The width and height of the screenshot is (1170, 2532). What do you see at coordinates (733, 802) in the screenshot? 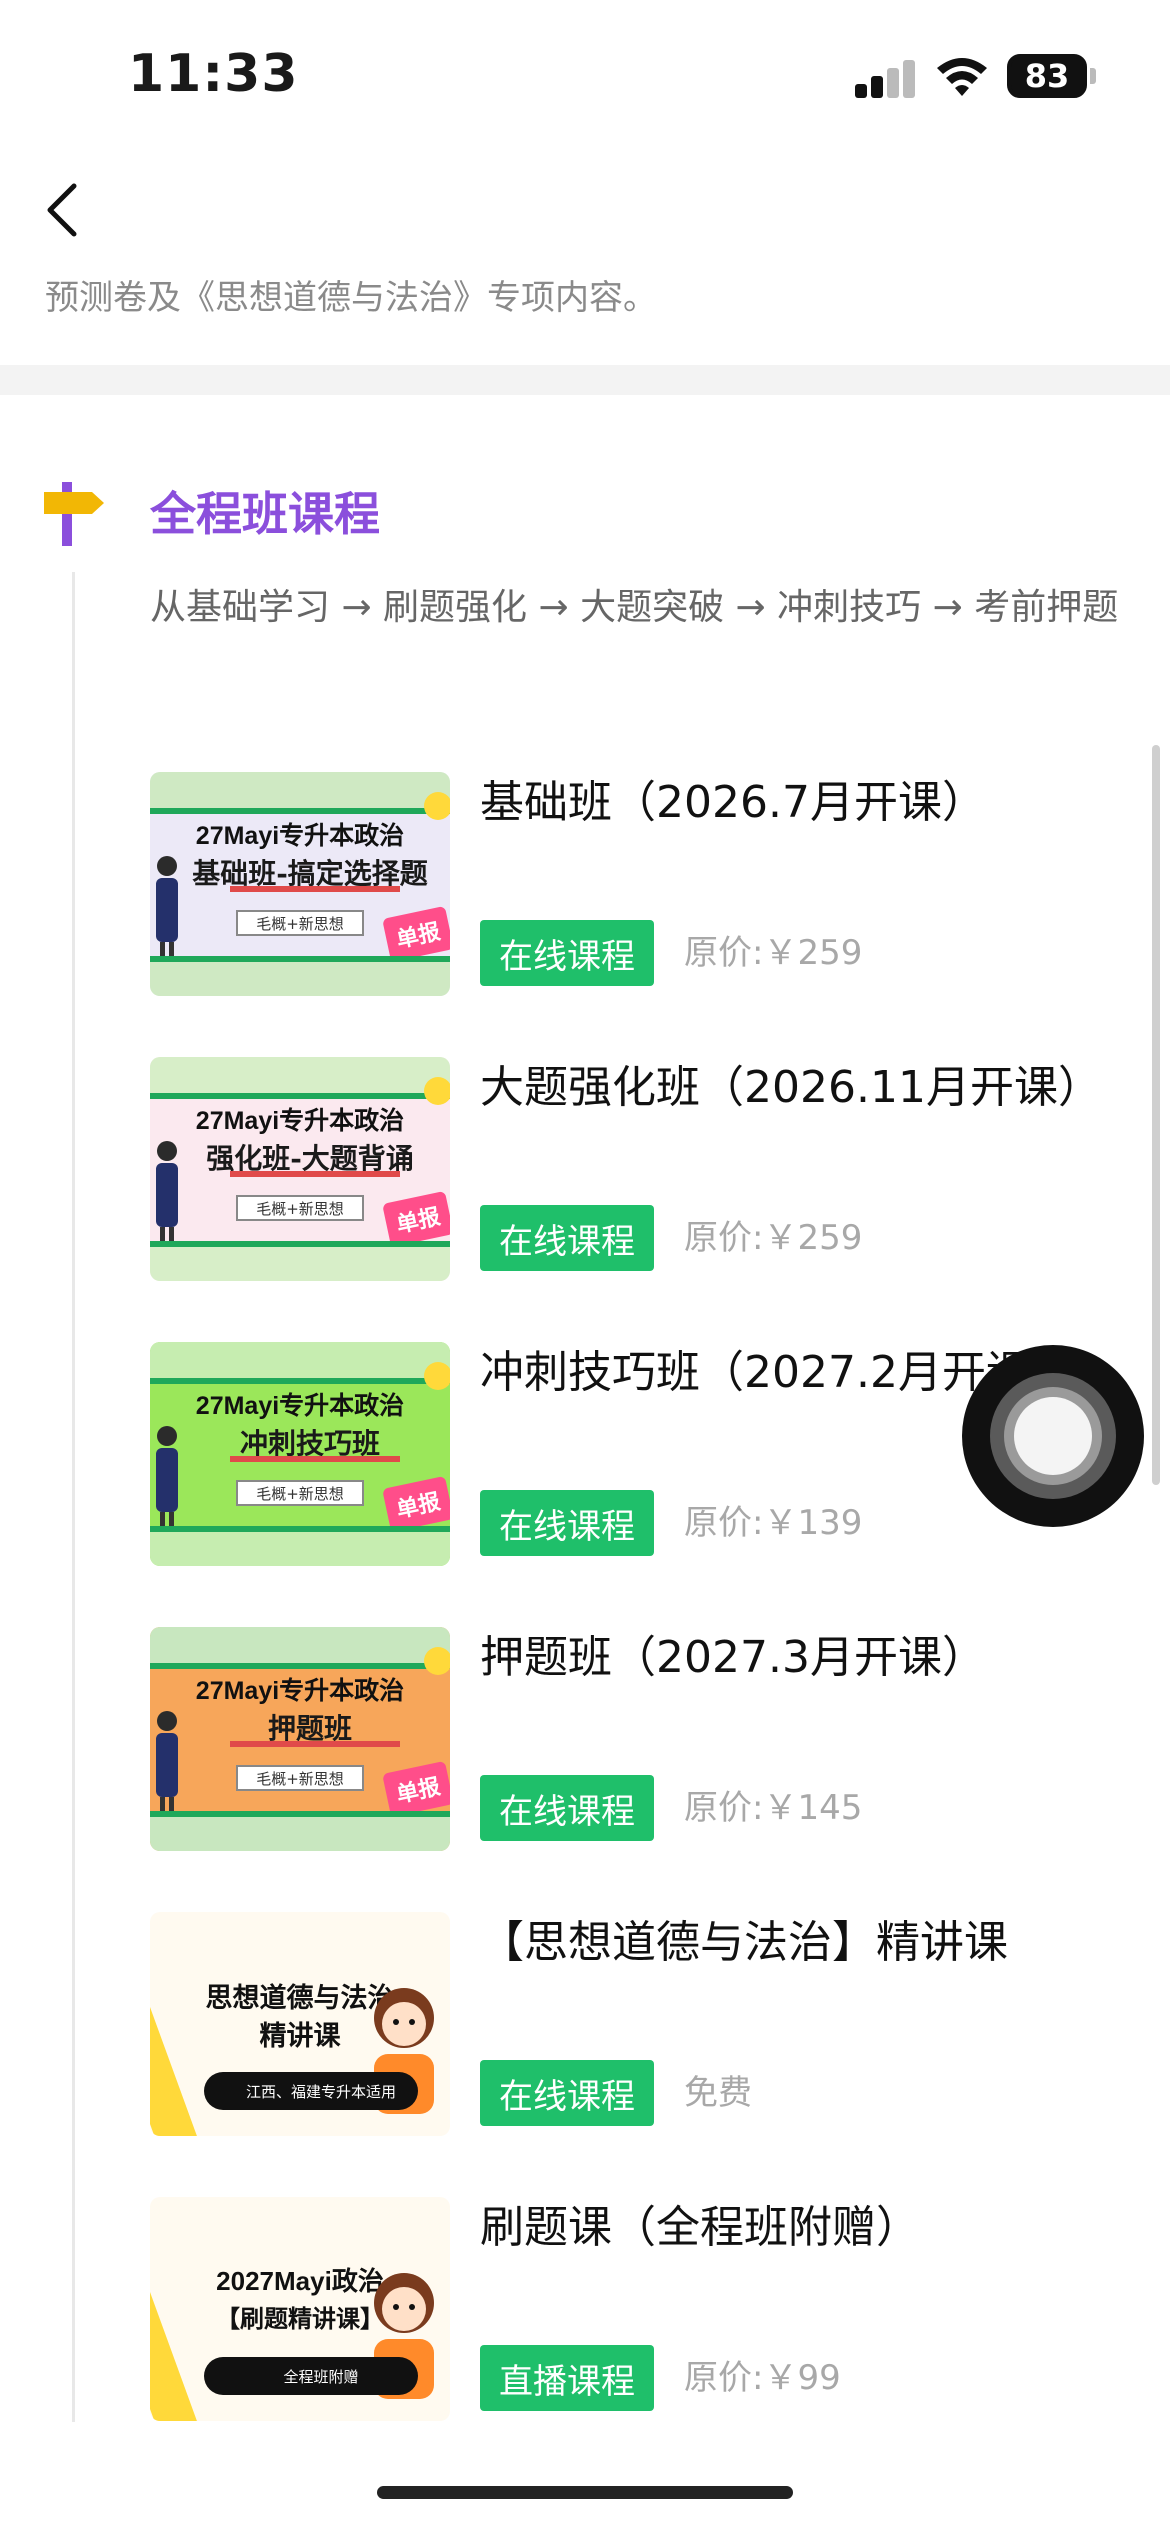
I see `course-title: 基础班（2026.7月开课）` at bounding box center [733, 802].